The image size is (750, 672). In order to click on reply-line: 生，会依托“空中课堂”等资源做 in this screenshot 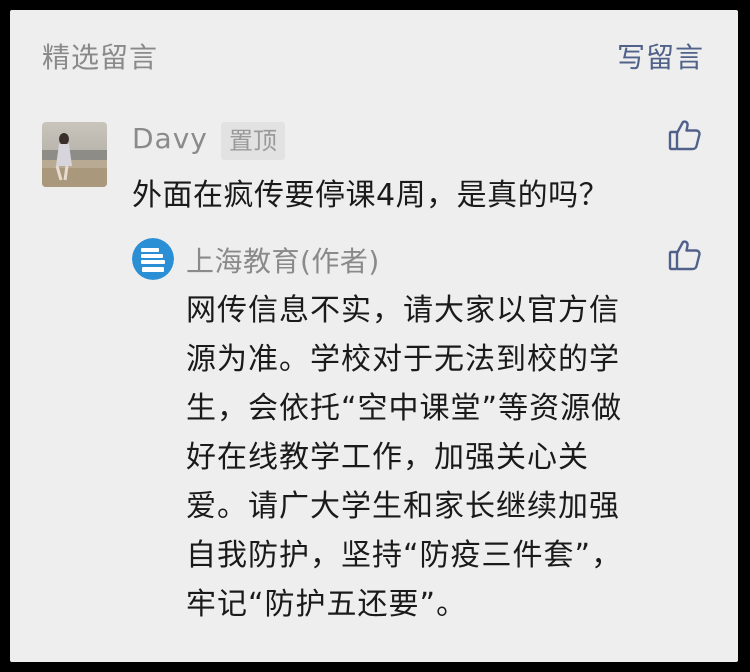, I will do `click(404, 408)`.